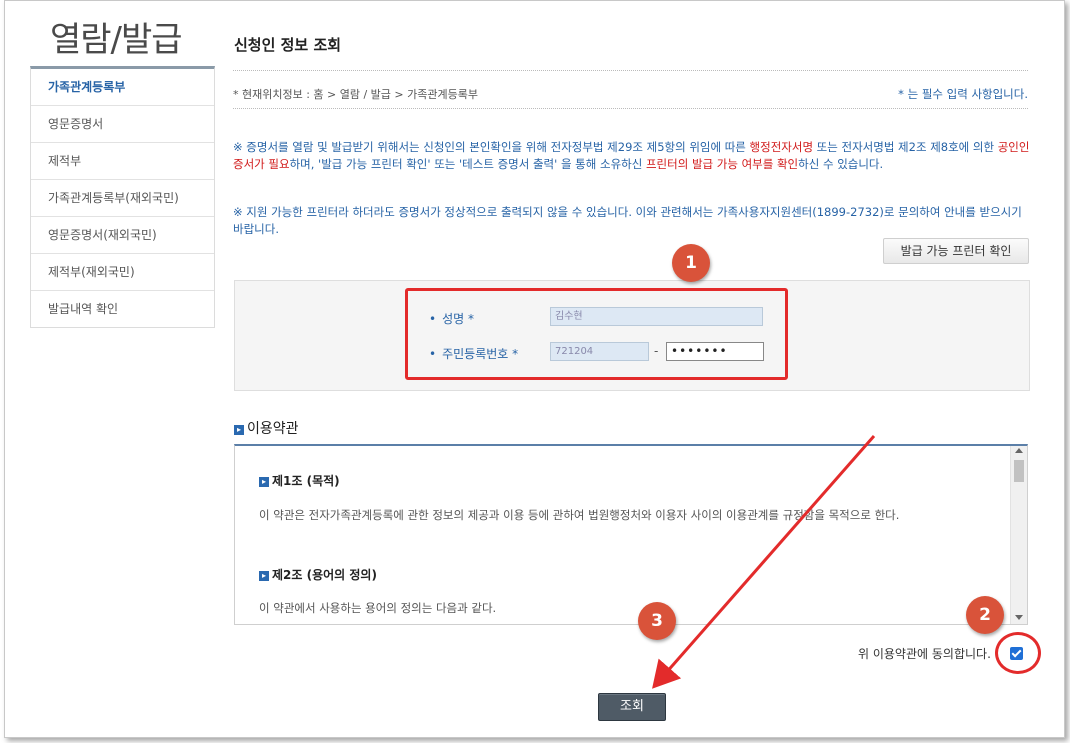  Describe the element at coordinates (1019, 450) in the screenshot. I see `scroll-up-icon` at that location.